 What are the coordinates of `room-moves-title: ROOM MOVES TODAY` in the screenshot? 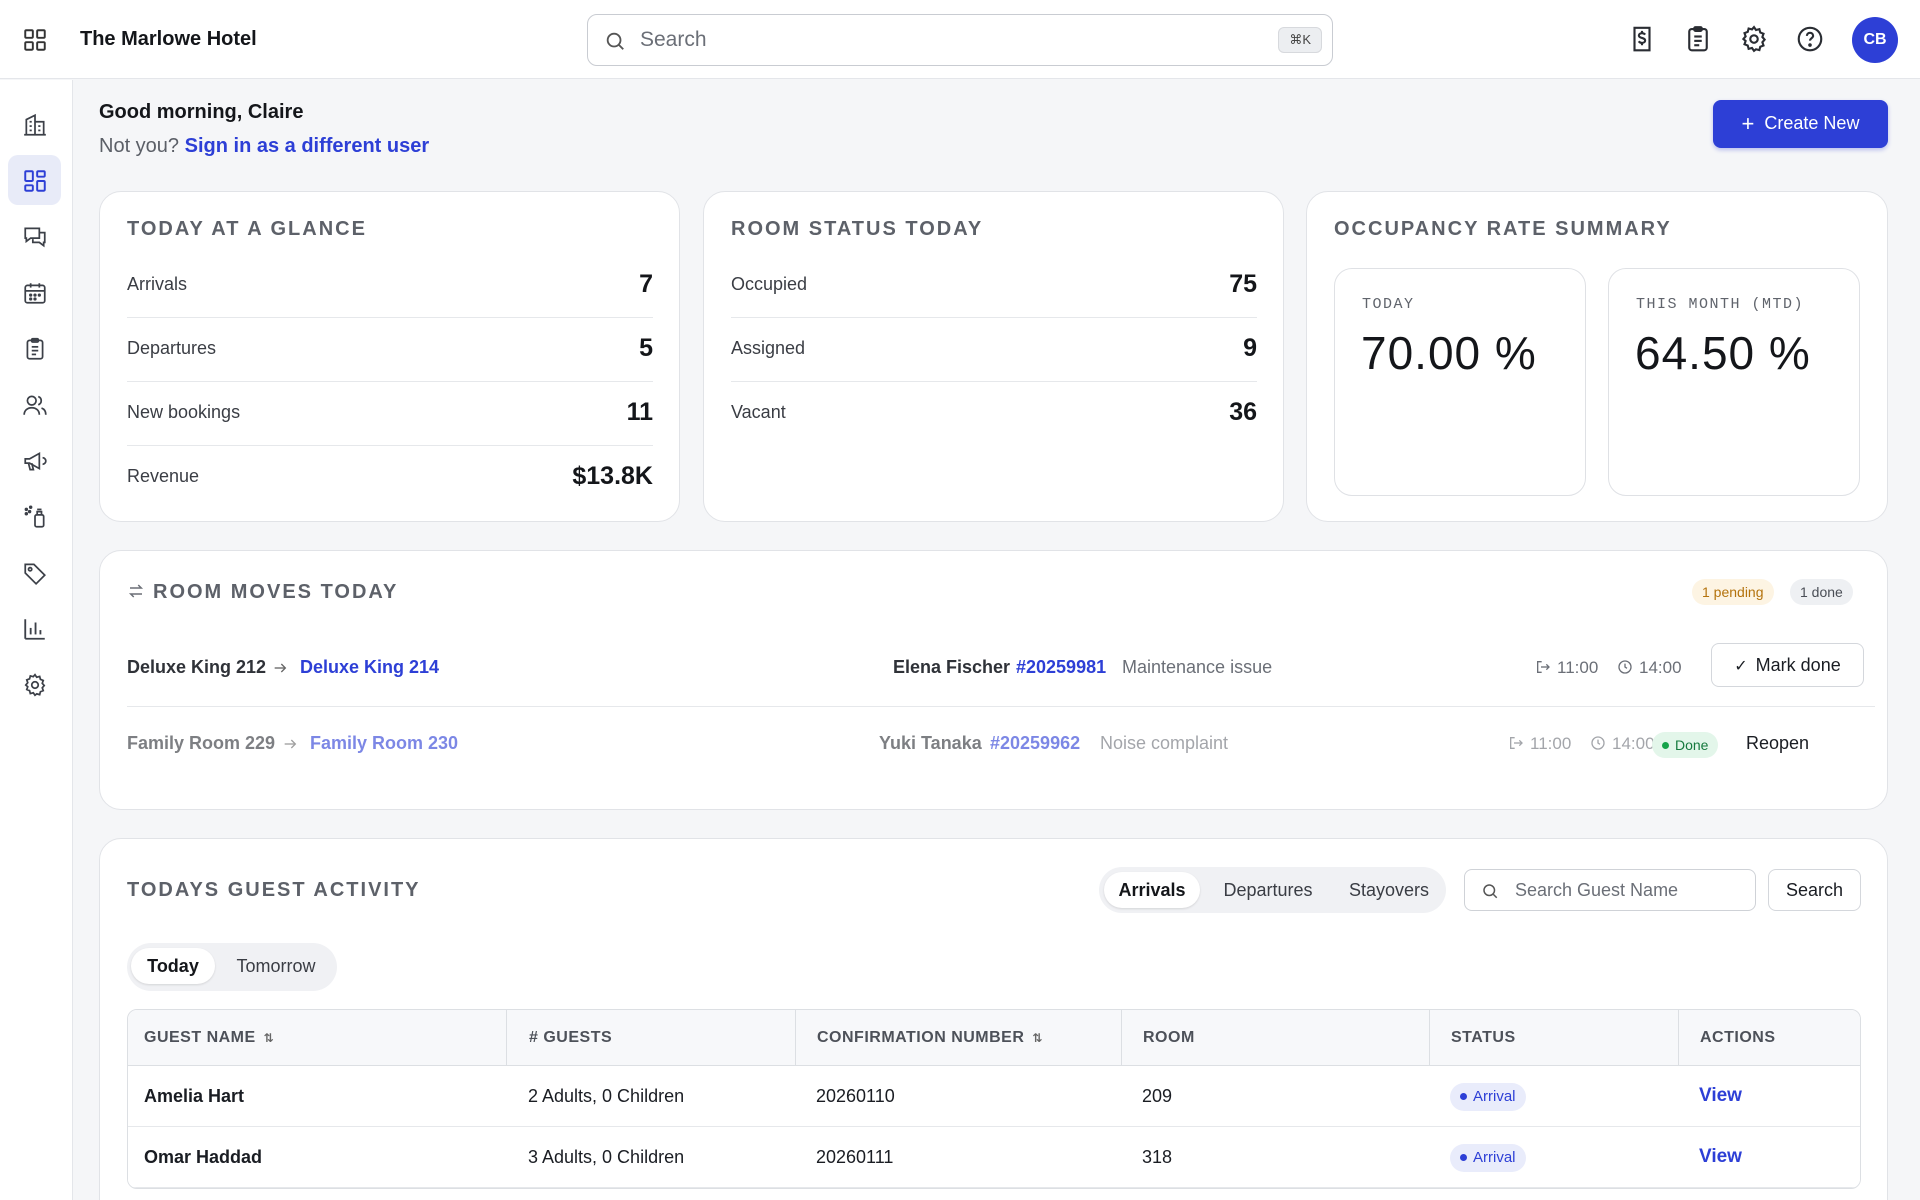 It's located at (262, 592).